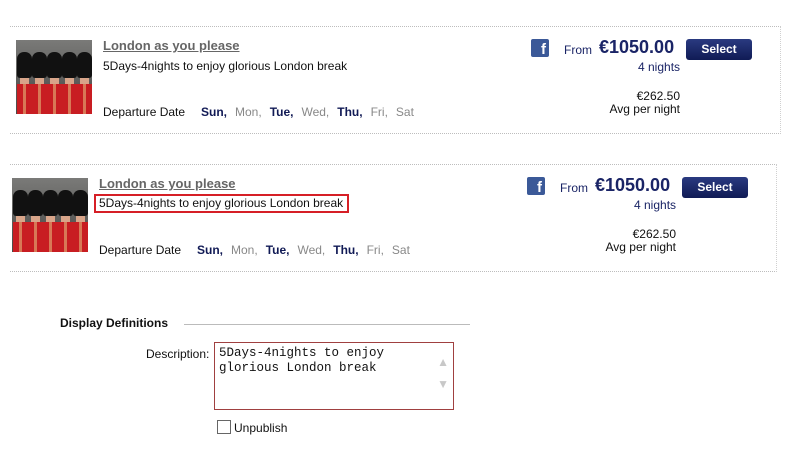 The image size is (800, 457). Describe the element at coordinates (443, 362) in the screenshot. I see `chevron-up-icon: ▲` at that location.